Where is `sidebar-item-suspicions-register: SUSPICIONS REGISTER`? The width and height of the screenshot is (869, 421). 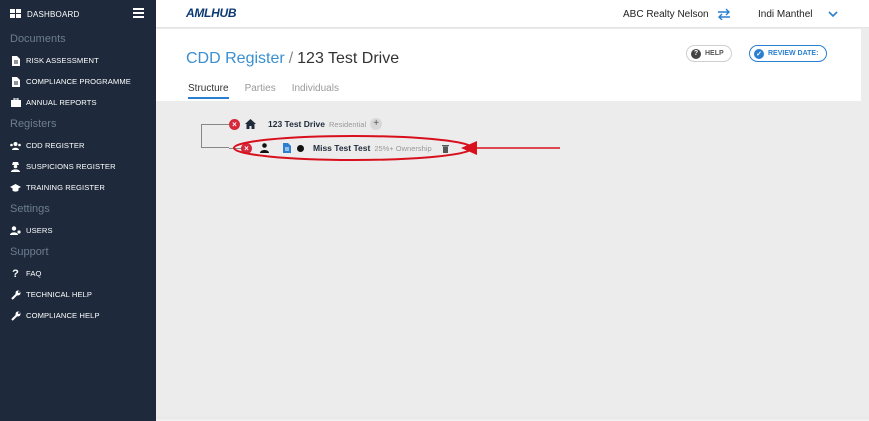 sidebar-item-suspicions-register: SUSPICIONS REGISTER is located at coordinates (78, 166).